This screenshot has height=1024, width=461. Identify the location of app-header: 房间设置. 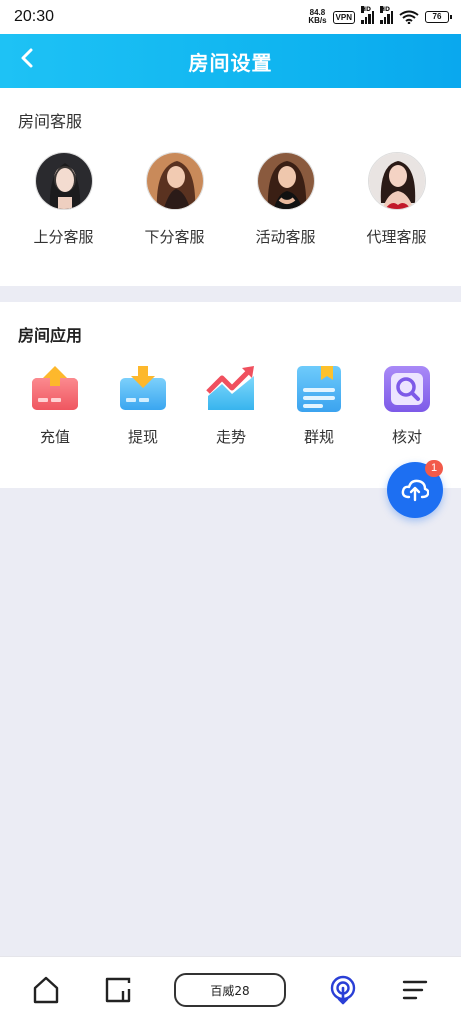
(230, 61).